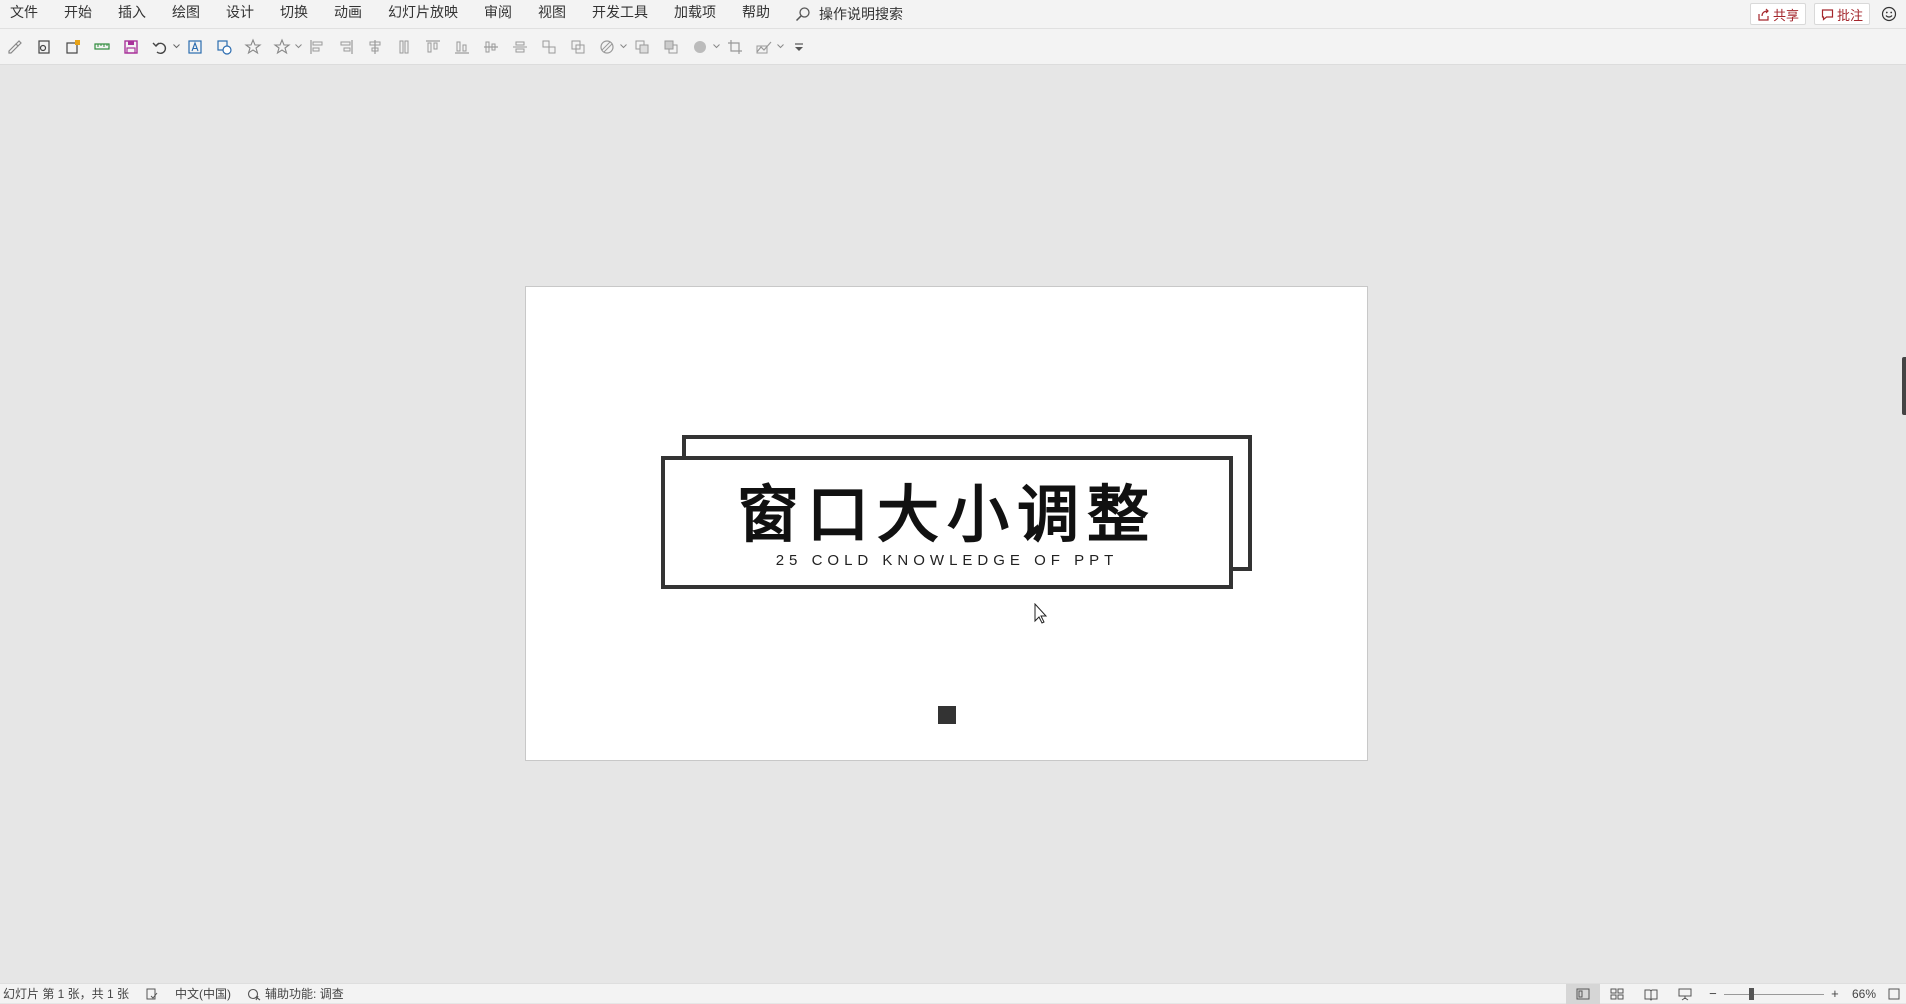  Describe the element at coordinates (132, 14) in the screenshot. I see `menu-insert: 插入` at that location.